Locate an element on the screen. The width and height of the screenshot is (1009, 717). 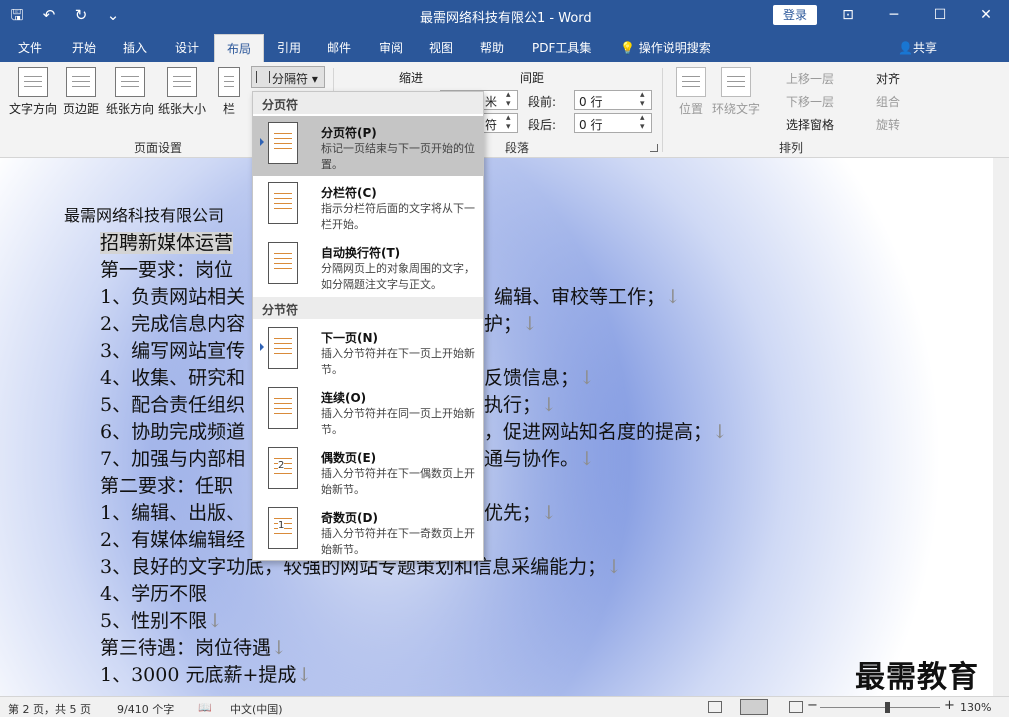
page-break-icon is located at coordinates (283, 143).